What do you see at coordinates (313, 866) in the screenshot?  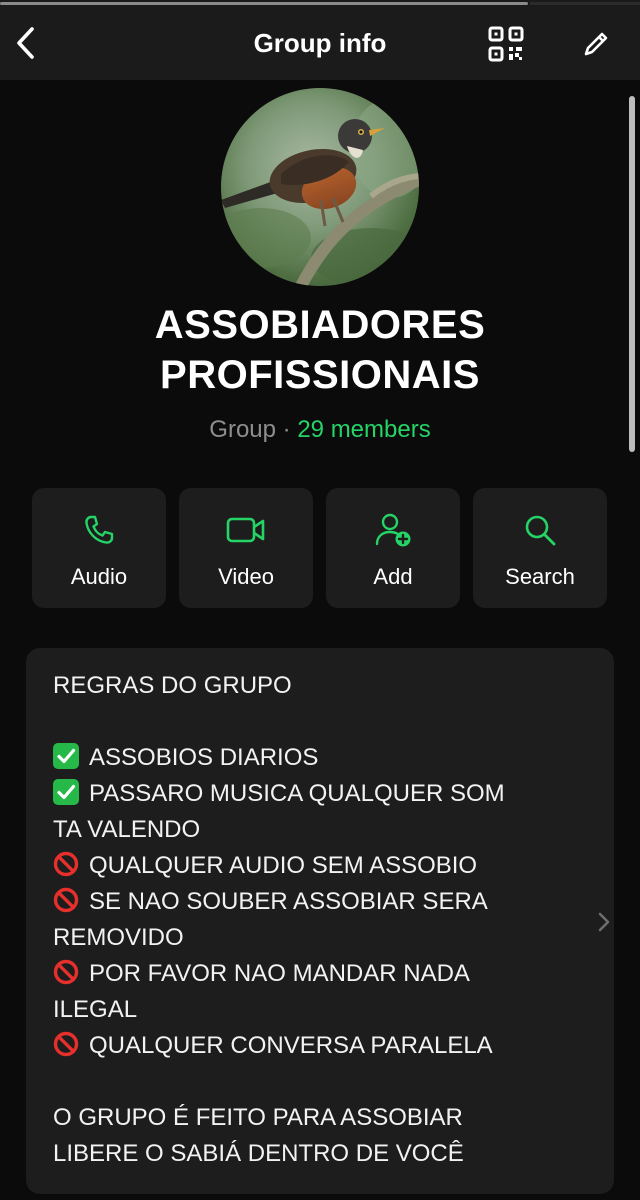 I see `rule-item: QUALQUER AUDIO SEM ASSOBIO` at bounding box center [313, 866].